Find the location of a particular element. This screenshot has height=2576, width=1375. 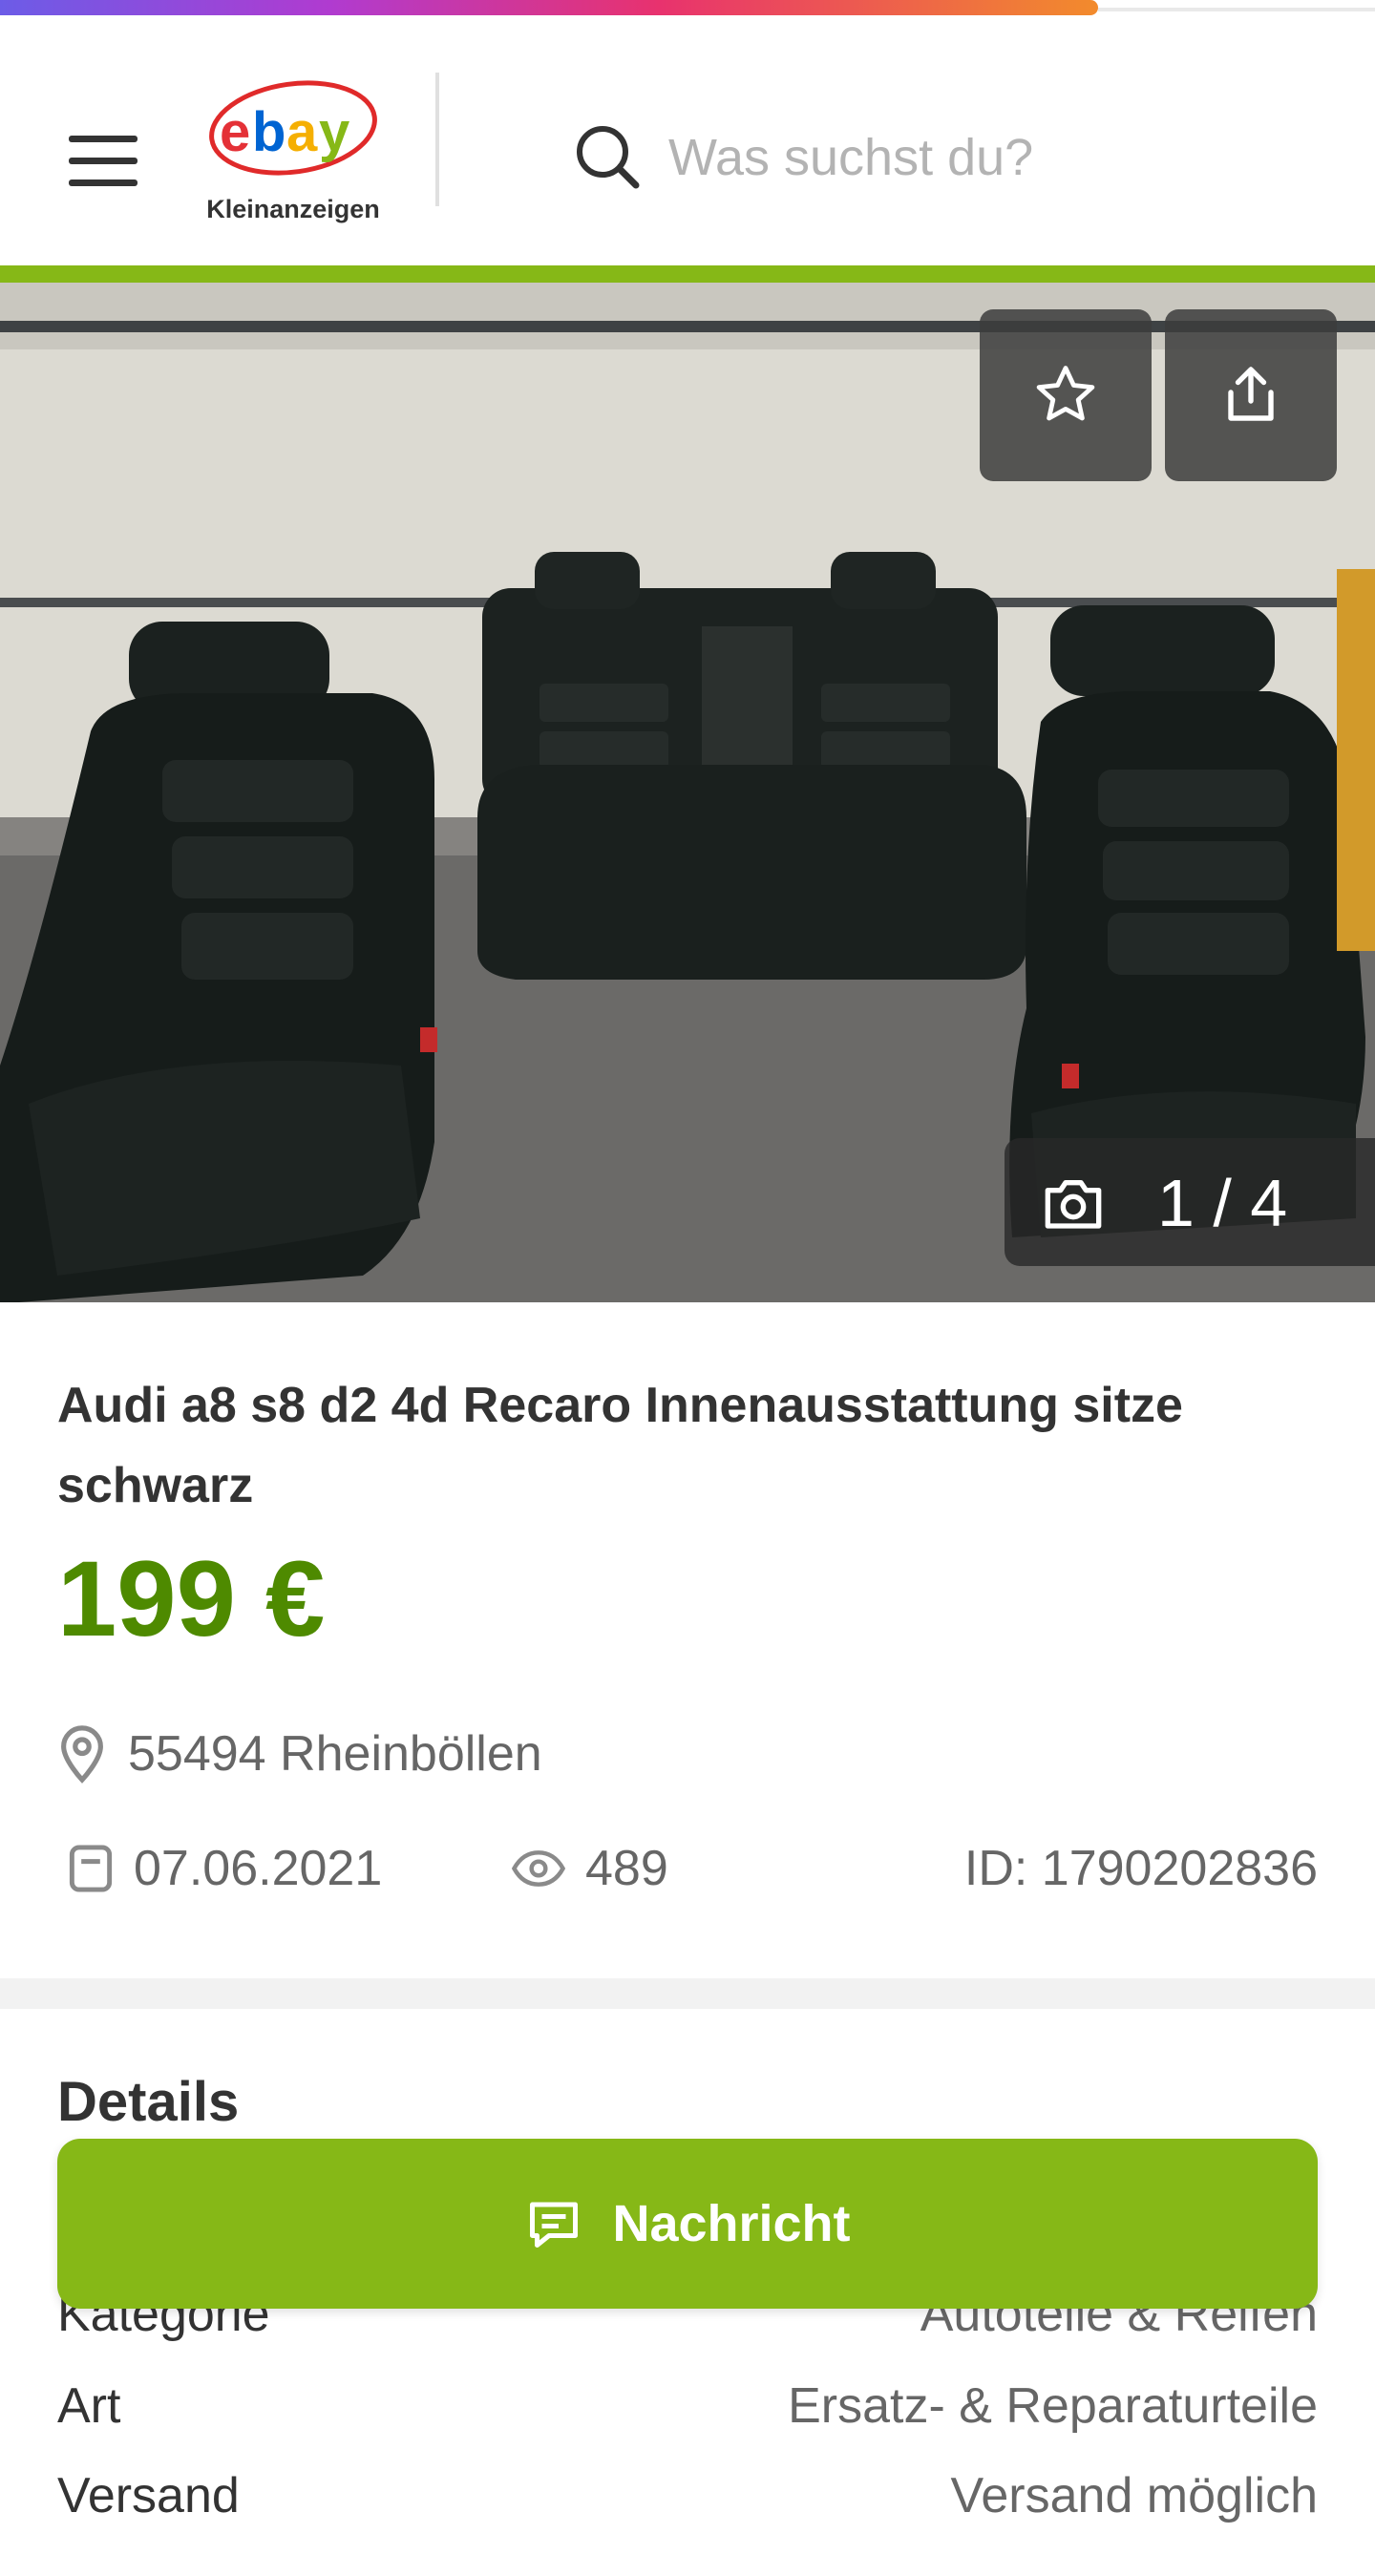

listing-id-text: ID: 1790202836 is located at coordinates (1141, 1868).